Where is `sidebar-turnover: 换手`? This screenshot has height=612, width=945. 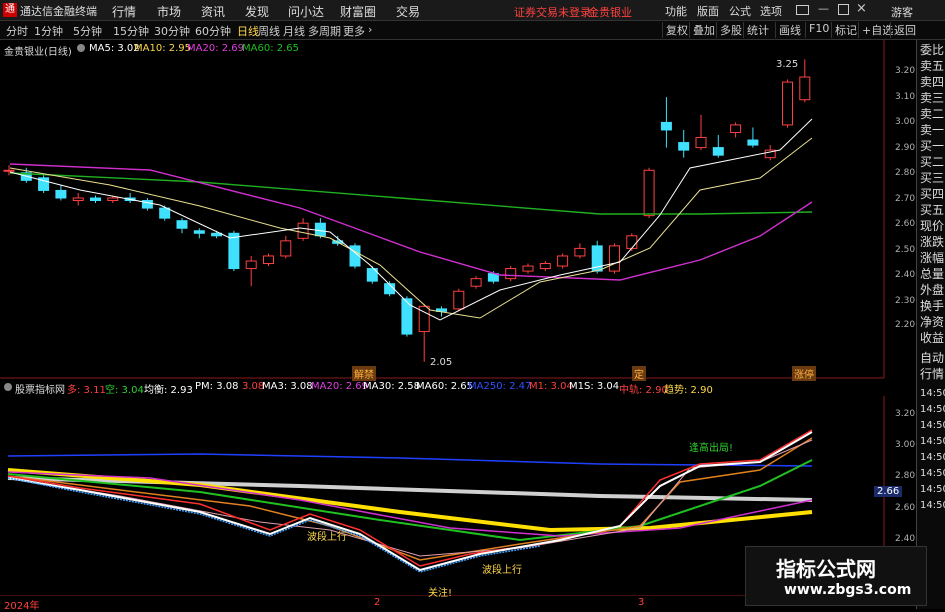
sidebar-turnover: 换手 is located at coordinates (932, 306).